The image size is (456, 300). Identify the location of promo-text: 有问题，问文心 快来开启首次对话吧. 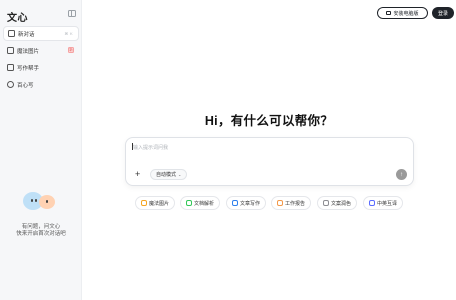
(41, 231).